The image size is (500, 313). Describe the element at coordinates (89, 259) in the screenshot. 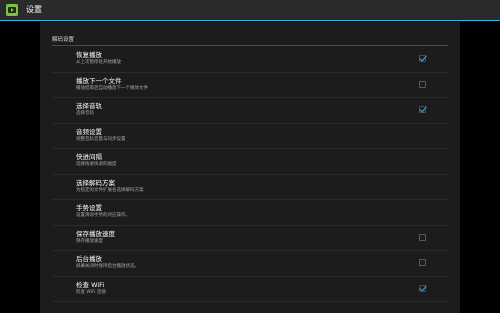

I see `pref-title: 后台播放` at that location.